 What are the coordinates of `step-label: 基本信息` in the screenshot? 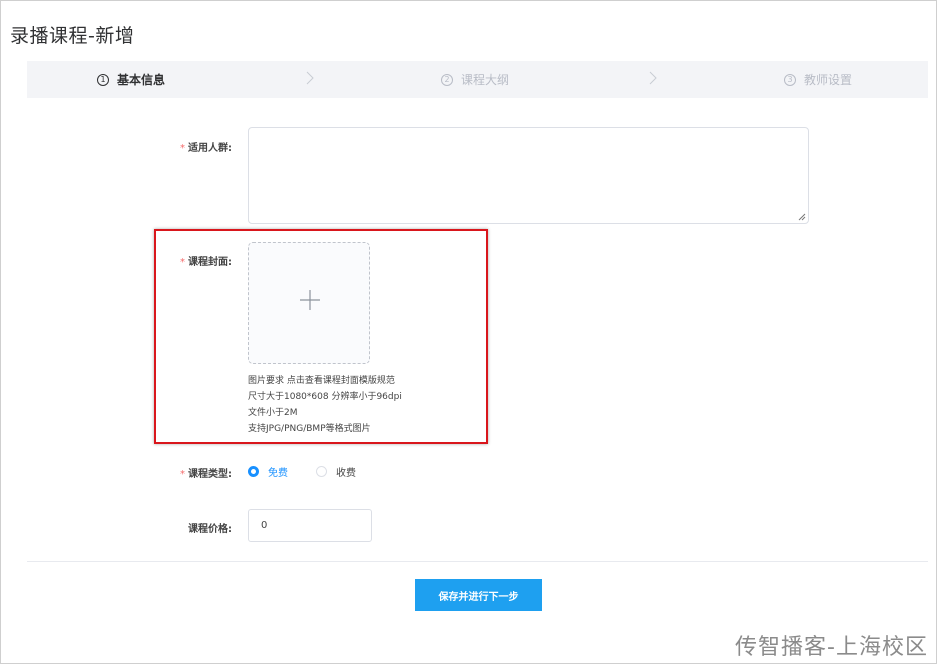 It's located at (141, 80).